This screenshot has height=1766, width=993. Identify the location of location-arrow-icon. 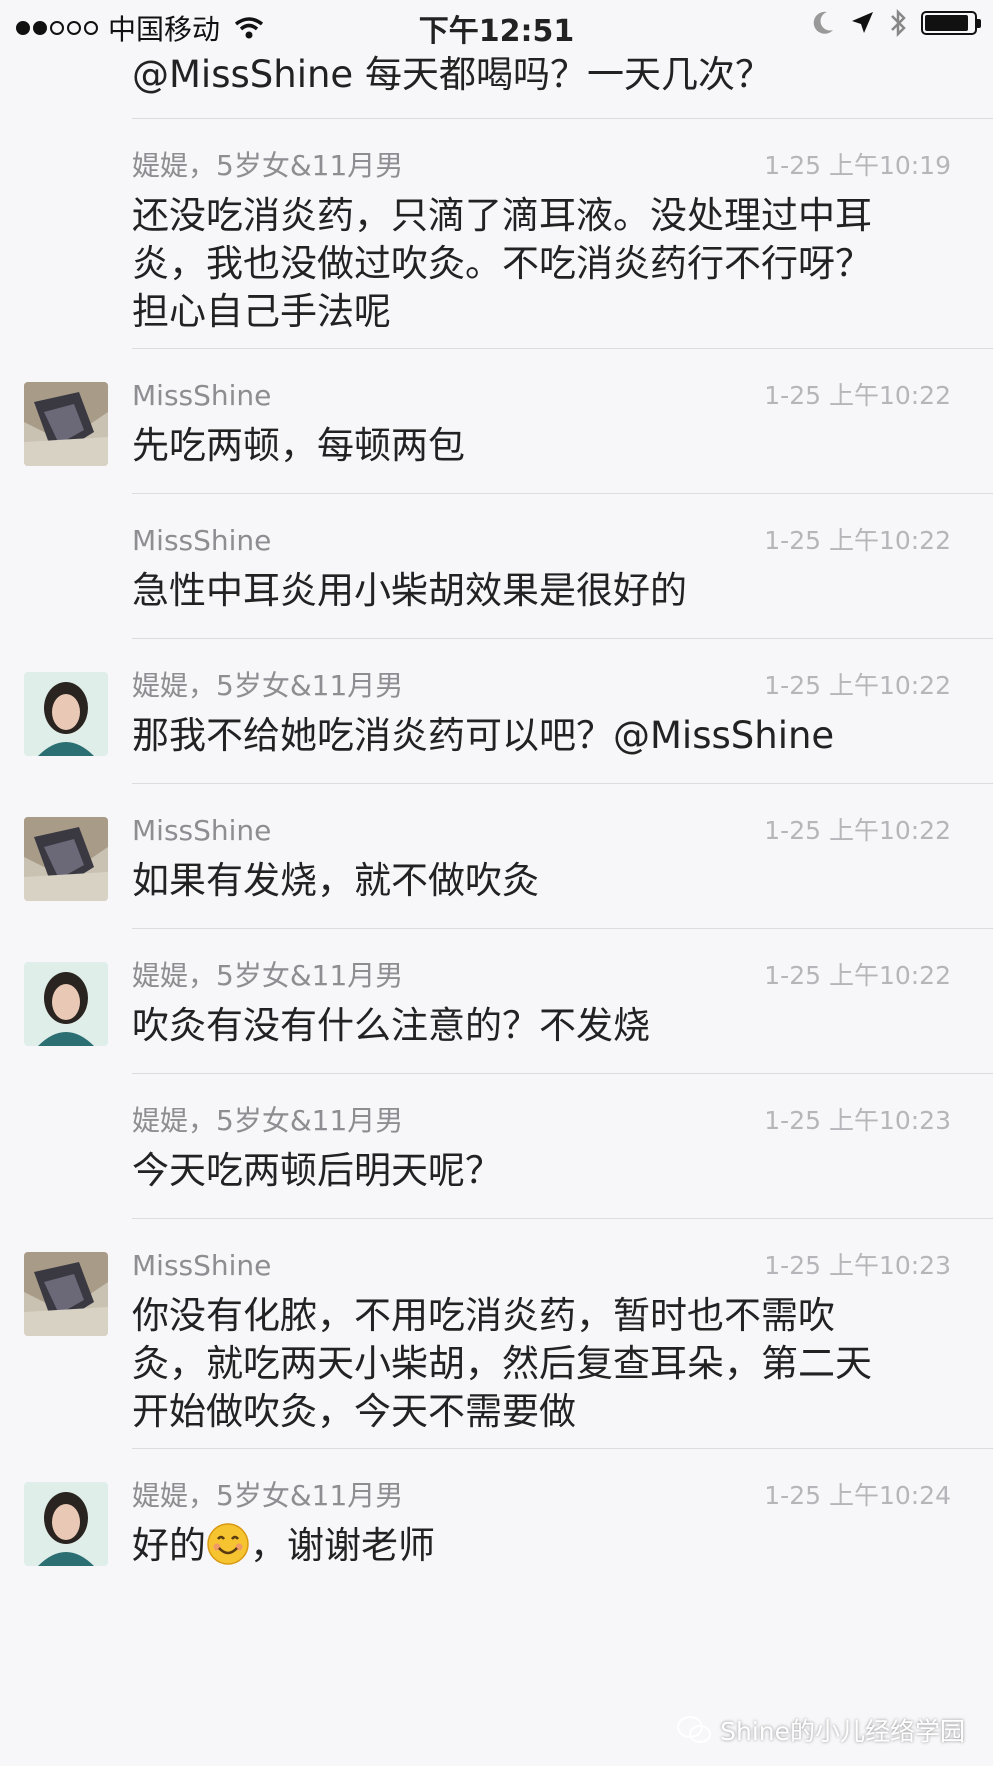
(862, 22).